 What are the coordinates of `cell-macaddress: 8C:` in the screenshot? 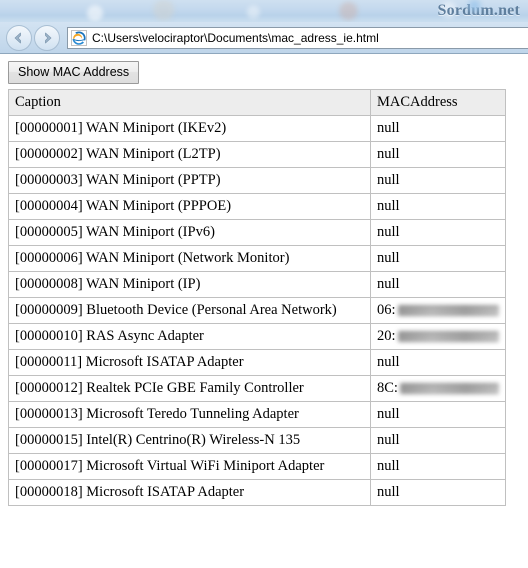 It's located at (438, 388).